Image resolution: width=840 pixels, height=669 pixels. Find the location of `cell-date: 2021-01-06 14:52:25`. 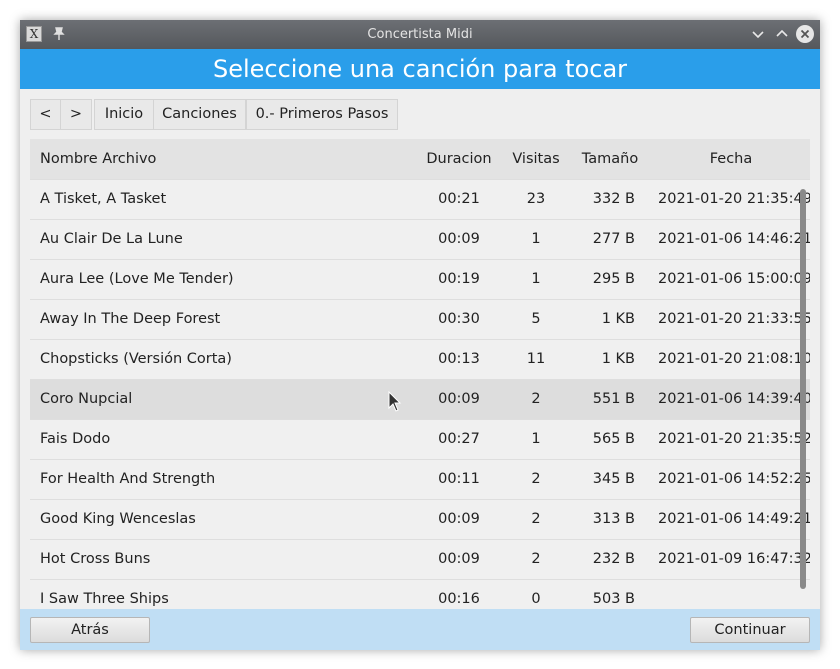

cell-date: 2021-01-06 14:52:25 is located at coordinates (734, 479).